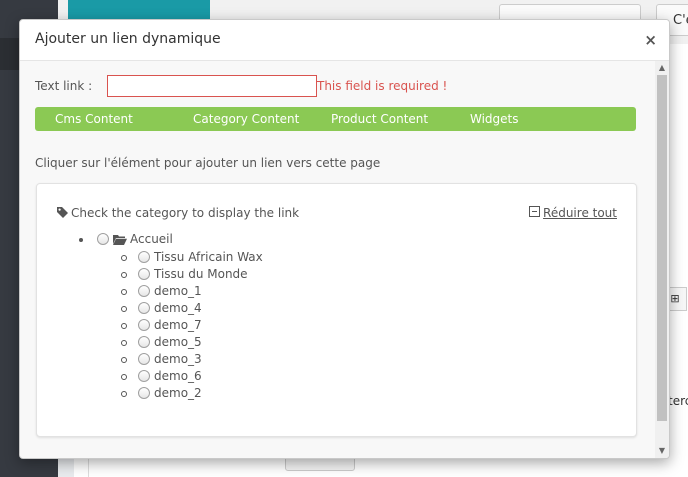  Describe the element at coordinates (212, 86) in the screenshot. I see `text-link-input` at that location.